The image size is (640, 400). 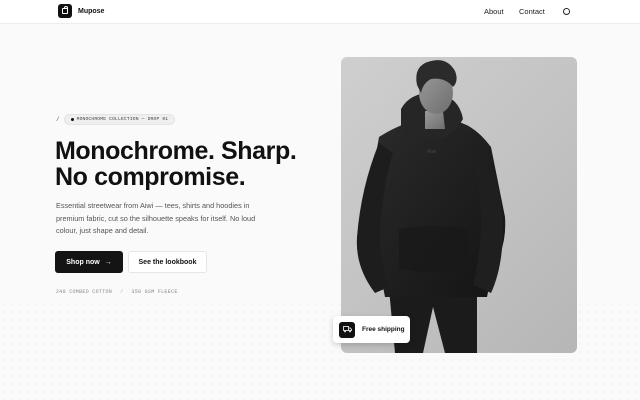 I want to click on eyebrow-text: MONOCHROME COLLECTION — DROP 01, so click(x=122, y=119).